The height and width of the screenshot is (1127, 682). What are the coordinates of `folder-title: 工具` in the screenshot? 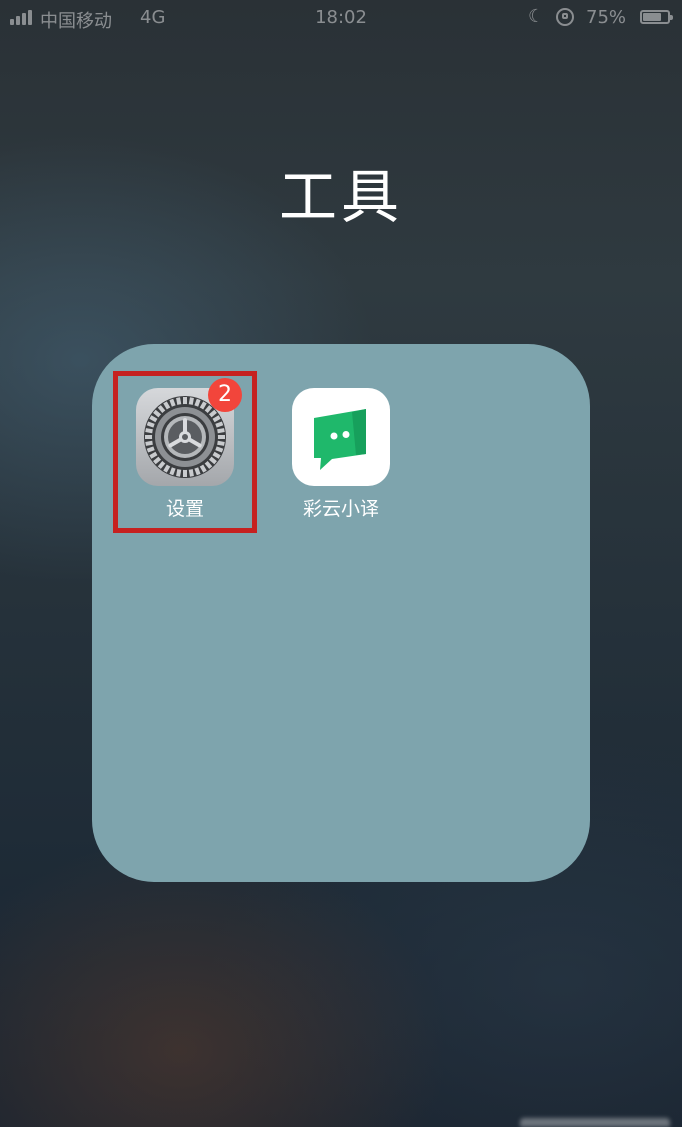 It's located at (341, 192).